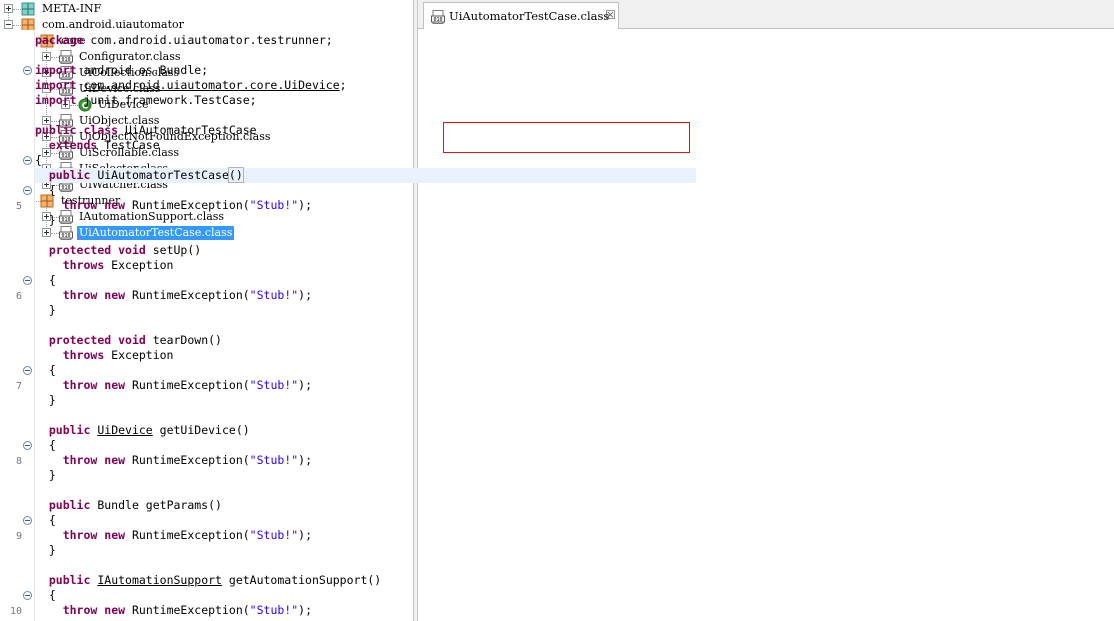 This screenshot has height=621, width=1114. Describe the element at coordinates (566, 137) in the screenshot. I see `annotation-highlight-box` at that location.